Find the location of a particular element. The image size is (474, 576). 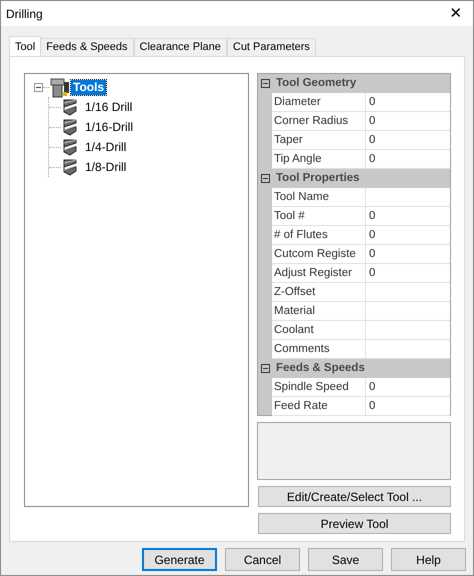

tree-item: 1/4-Drill is located at coordinates (105, 147).